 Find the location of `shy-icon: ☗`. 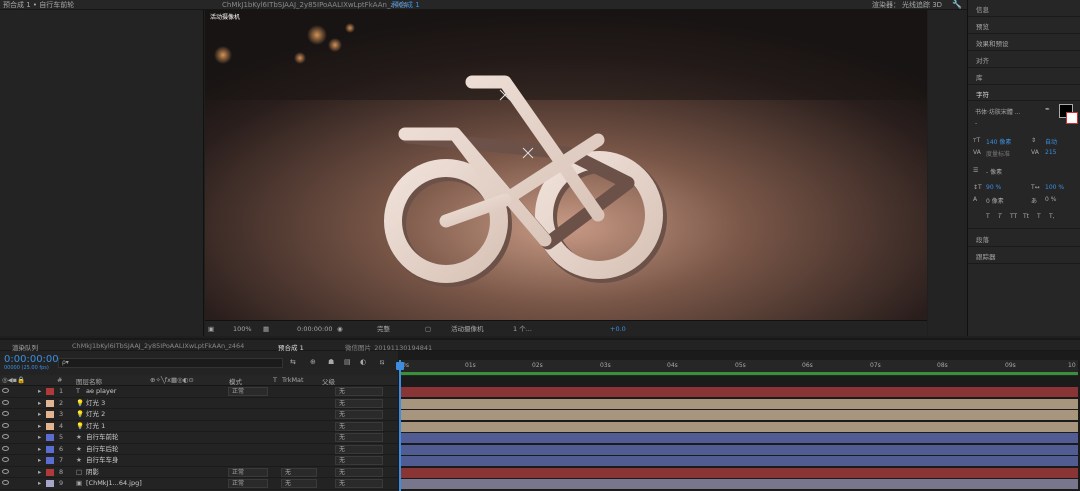

shy-icon: ☗ is located at coordinates (331, 362).